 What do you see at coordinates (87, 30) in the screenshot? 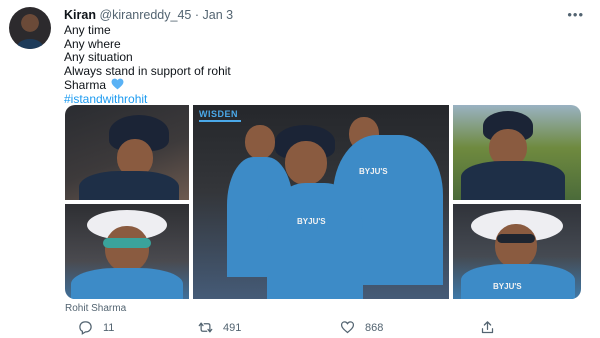
I see `tweet-line: Any time` at bounding box center [87, 30].